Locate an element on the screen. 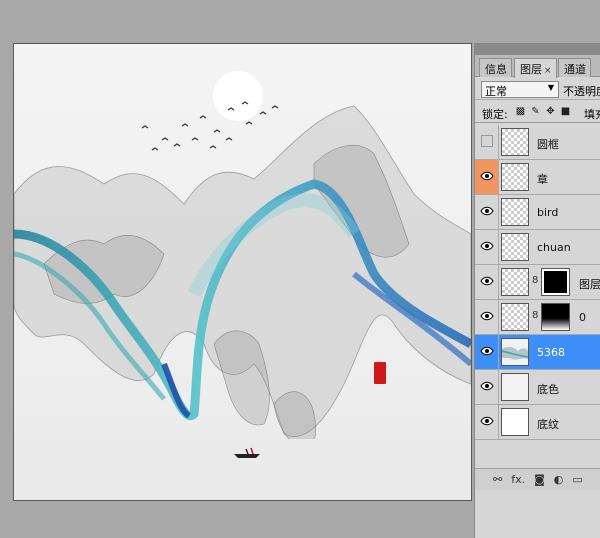 Image resolution: width=600 pixels, height=538 pixels. layer-row-diwen: 底纹 is located at coordinates (537, 422).